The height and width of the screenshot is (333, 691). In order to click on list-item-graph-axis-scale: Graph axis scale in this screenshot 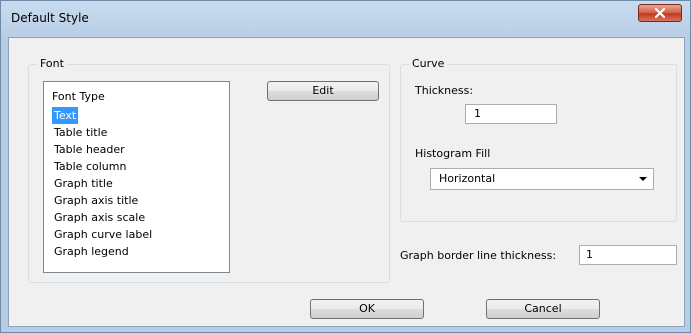, I will do `click(103, 217)`.